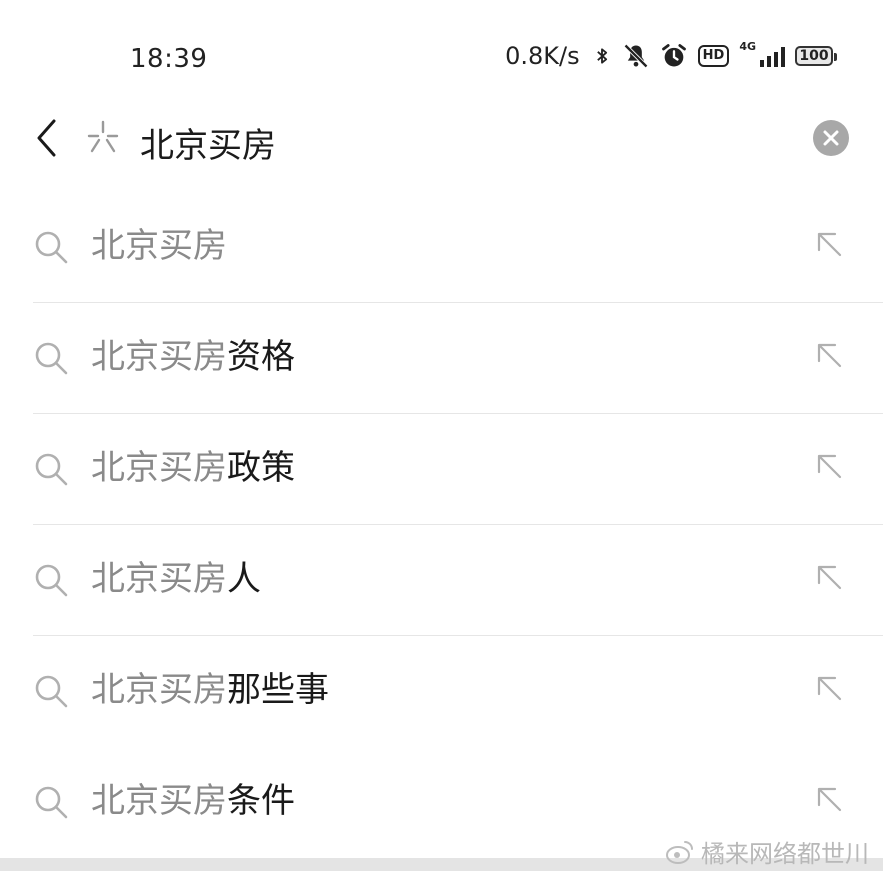 The height and width of the screenshot is (871, 883). What do you see at coordinates (441, 469) in the screenshot?
I see `suggestion-item: 北京买房政策` at bounding box center [441, 469].